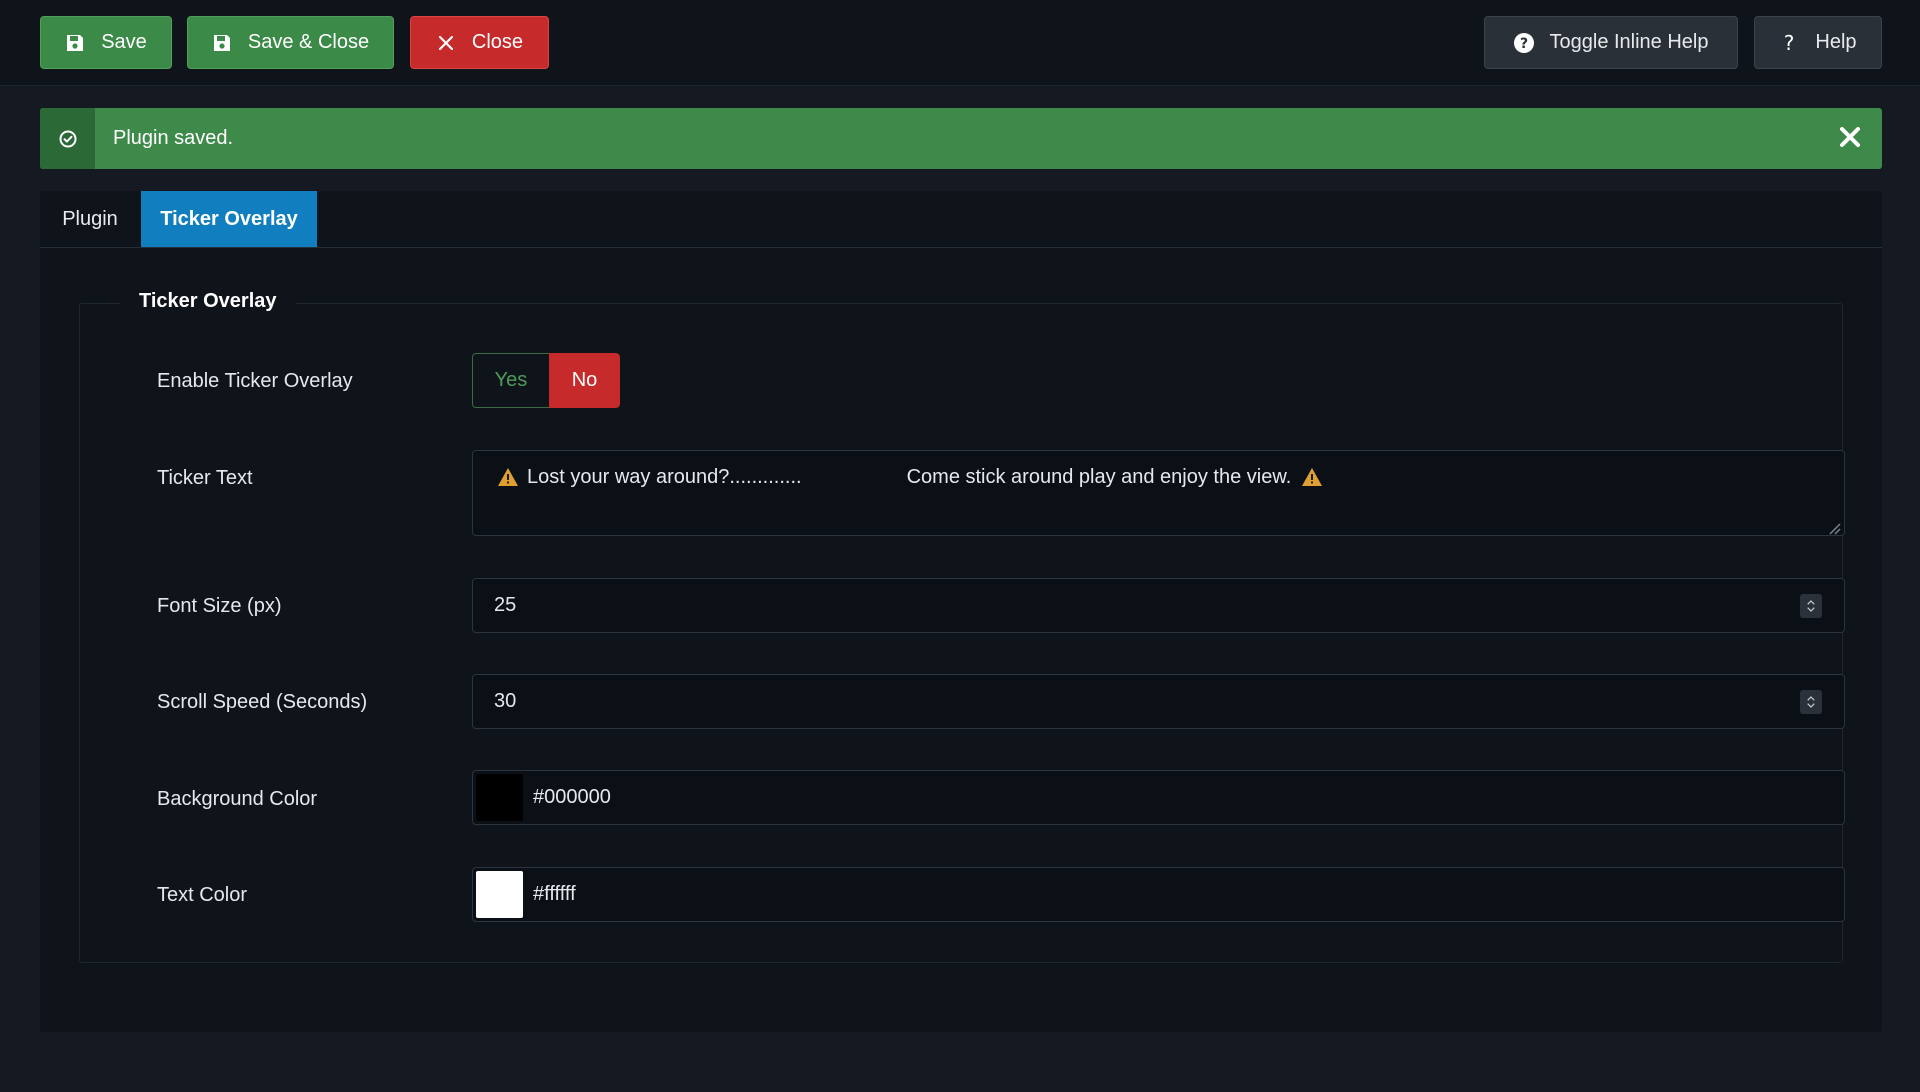  Describe the element at coordinates (205, 478) in the screenshot. I see `ticker-text-label: Ticker Text` at that location.